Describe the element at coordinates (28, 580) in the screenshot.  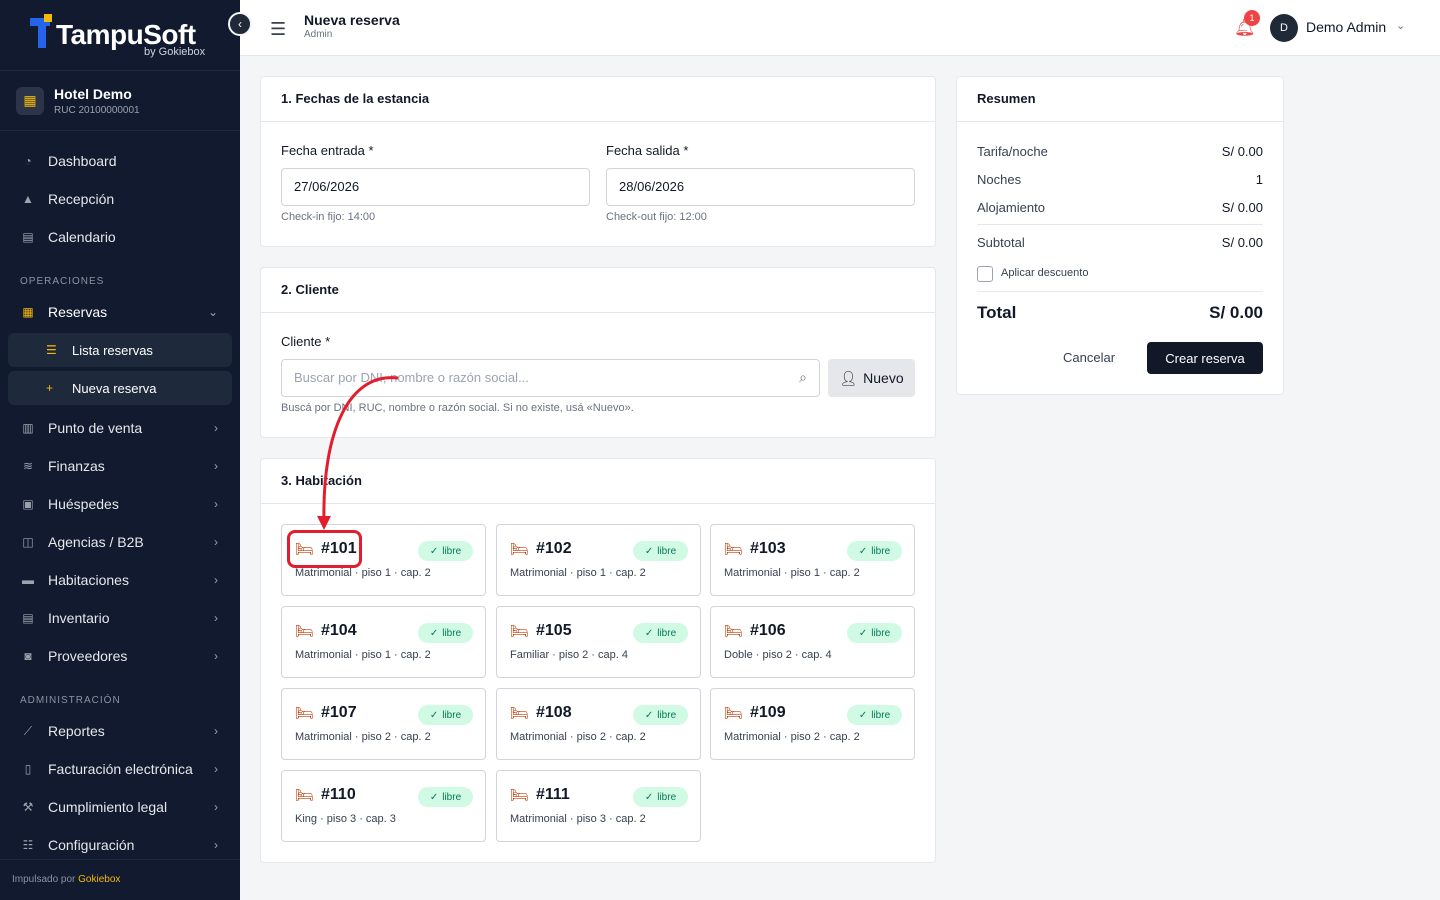
I see `bed-icon: ▬` at that location.